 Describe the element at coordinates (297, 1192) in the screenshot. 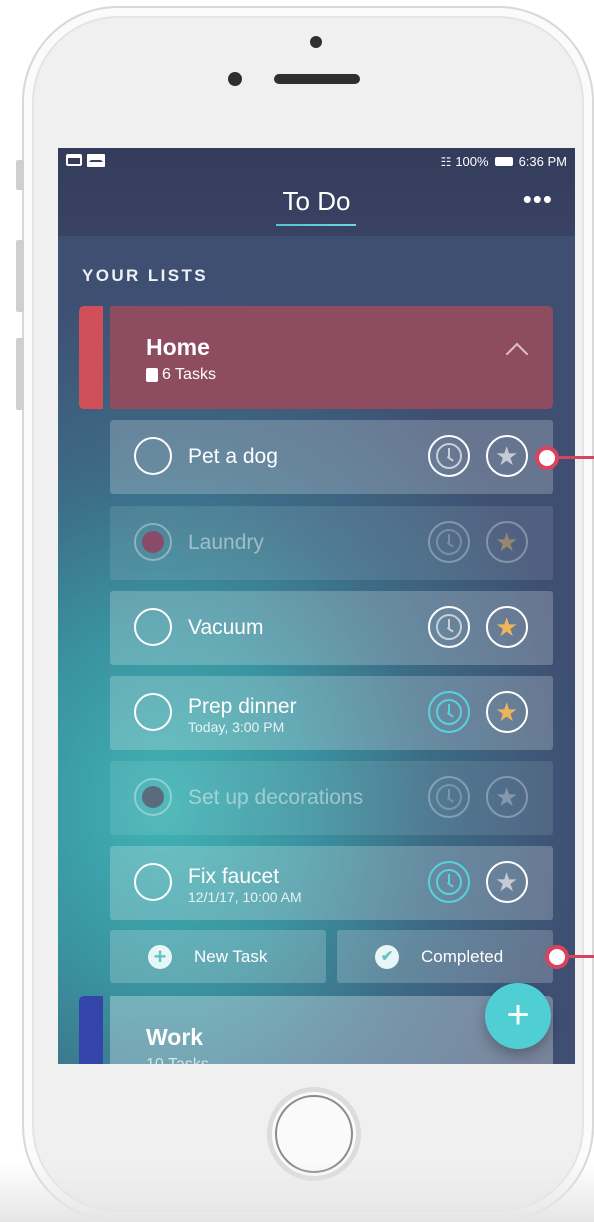

I see `phone-bottom-shadow` at that location.